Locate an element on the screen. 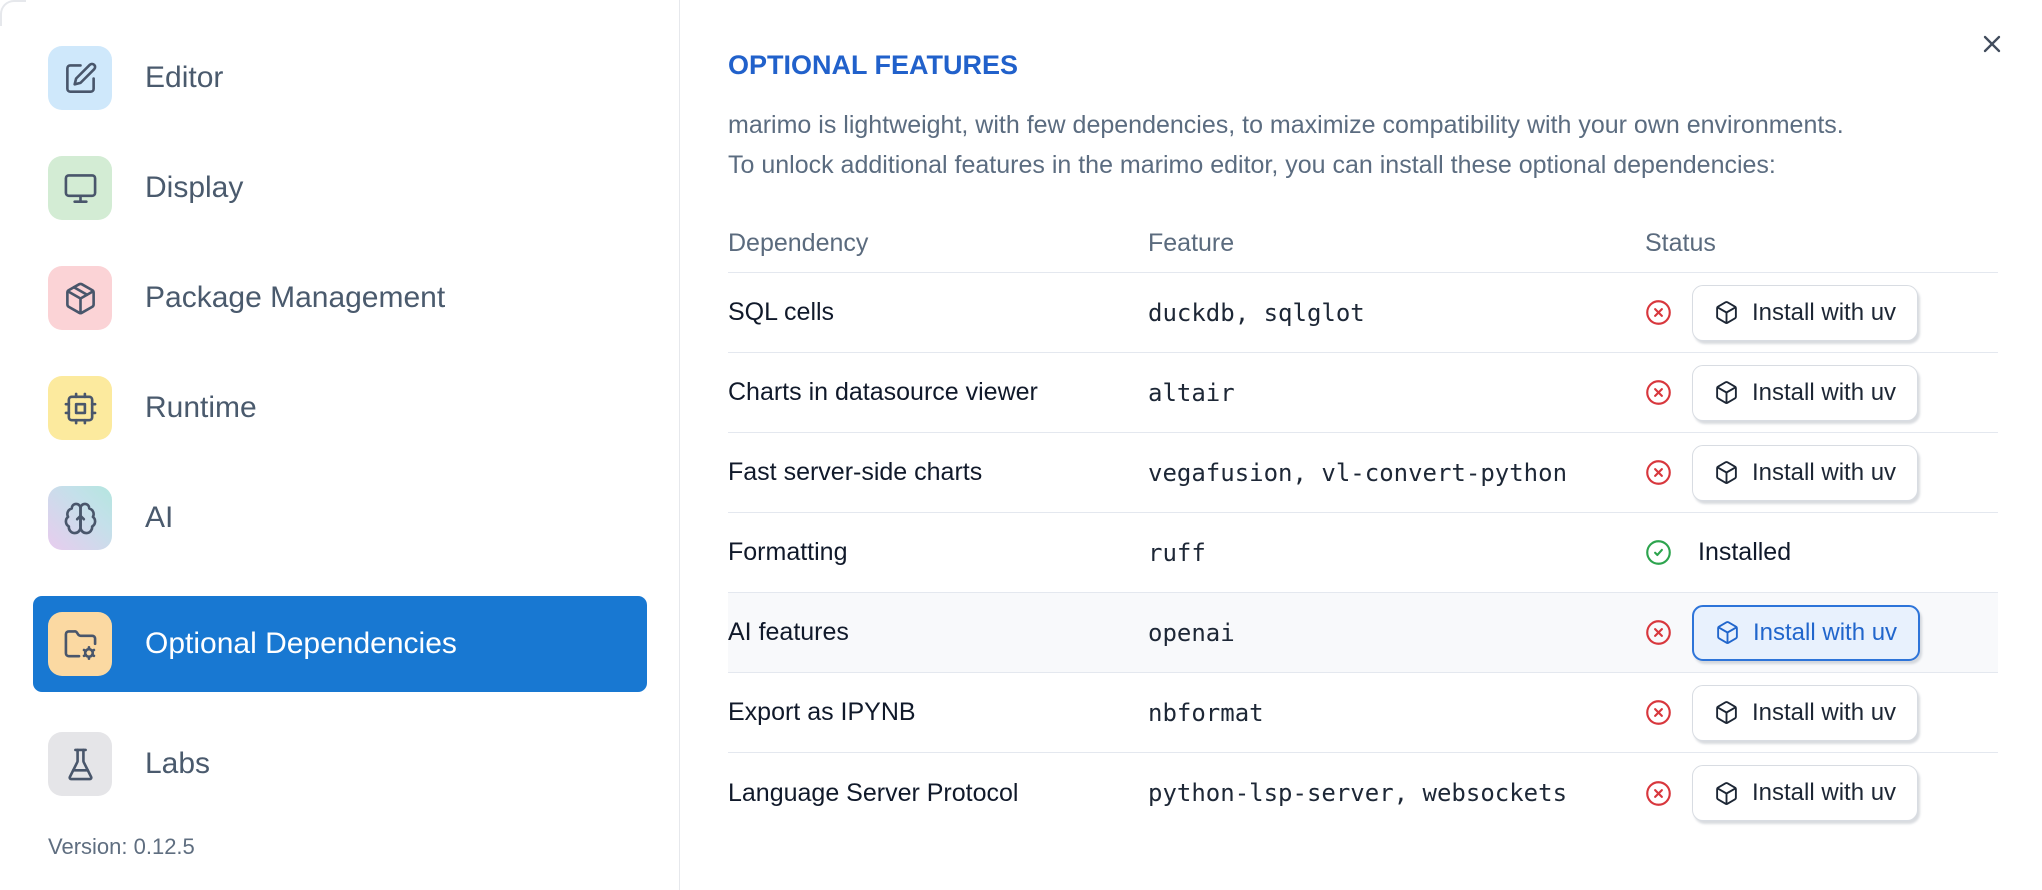 Image resolution: width=2042 pixels, height=890 pixels. sidebar-item-optional-dependencies: Optional Dependencies is located at coordinates (340, 644).